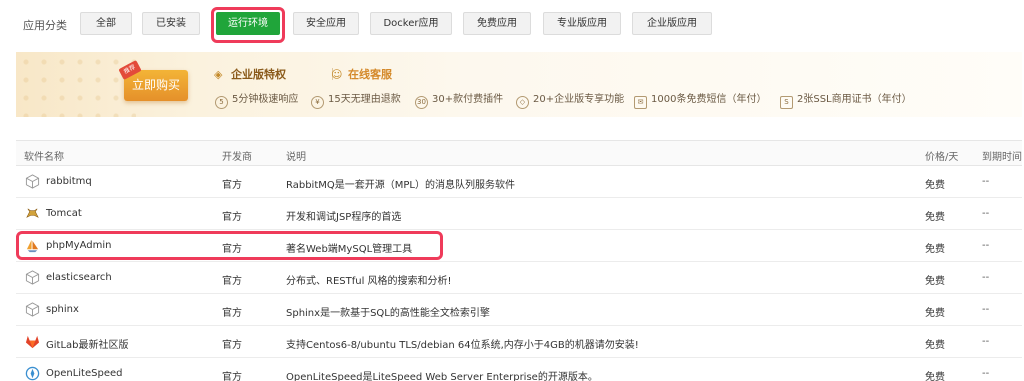 Image resolution: width=1024 pixels, height=381 pixels. What do you see at coordinates (846, 99) in the screenshot?
I see `feature-ssl: S 2张SSL商用证书（年付）` at bounding box center [846, 99].